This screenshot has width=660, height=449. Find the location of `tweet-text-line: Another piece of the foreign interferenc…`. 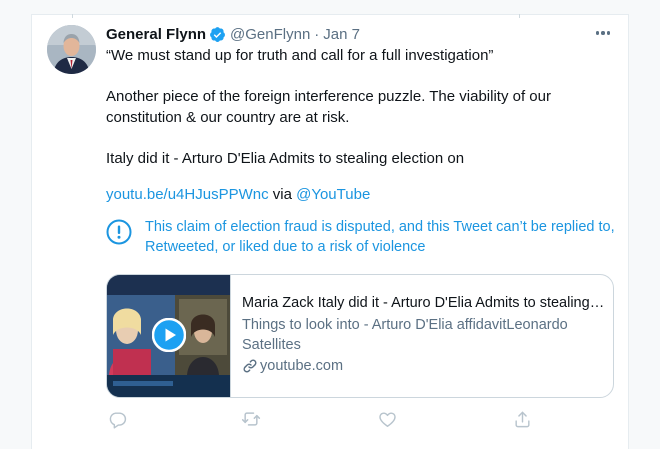

tweet-text-line: Another piece of the foreign interferenc… is located at coordinates (328, 96).